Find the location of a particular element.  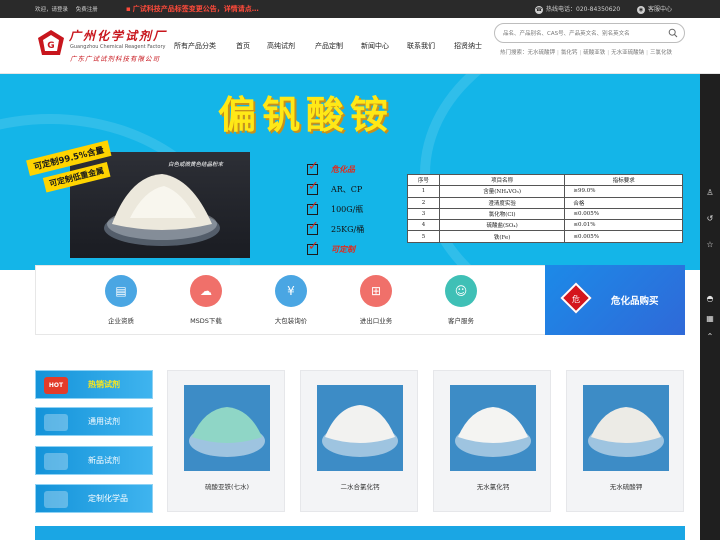

login-link: 欢迎，请登录 is located at coordinates (51, 10).